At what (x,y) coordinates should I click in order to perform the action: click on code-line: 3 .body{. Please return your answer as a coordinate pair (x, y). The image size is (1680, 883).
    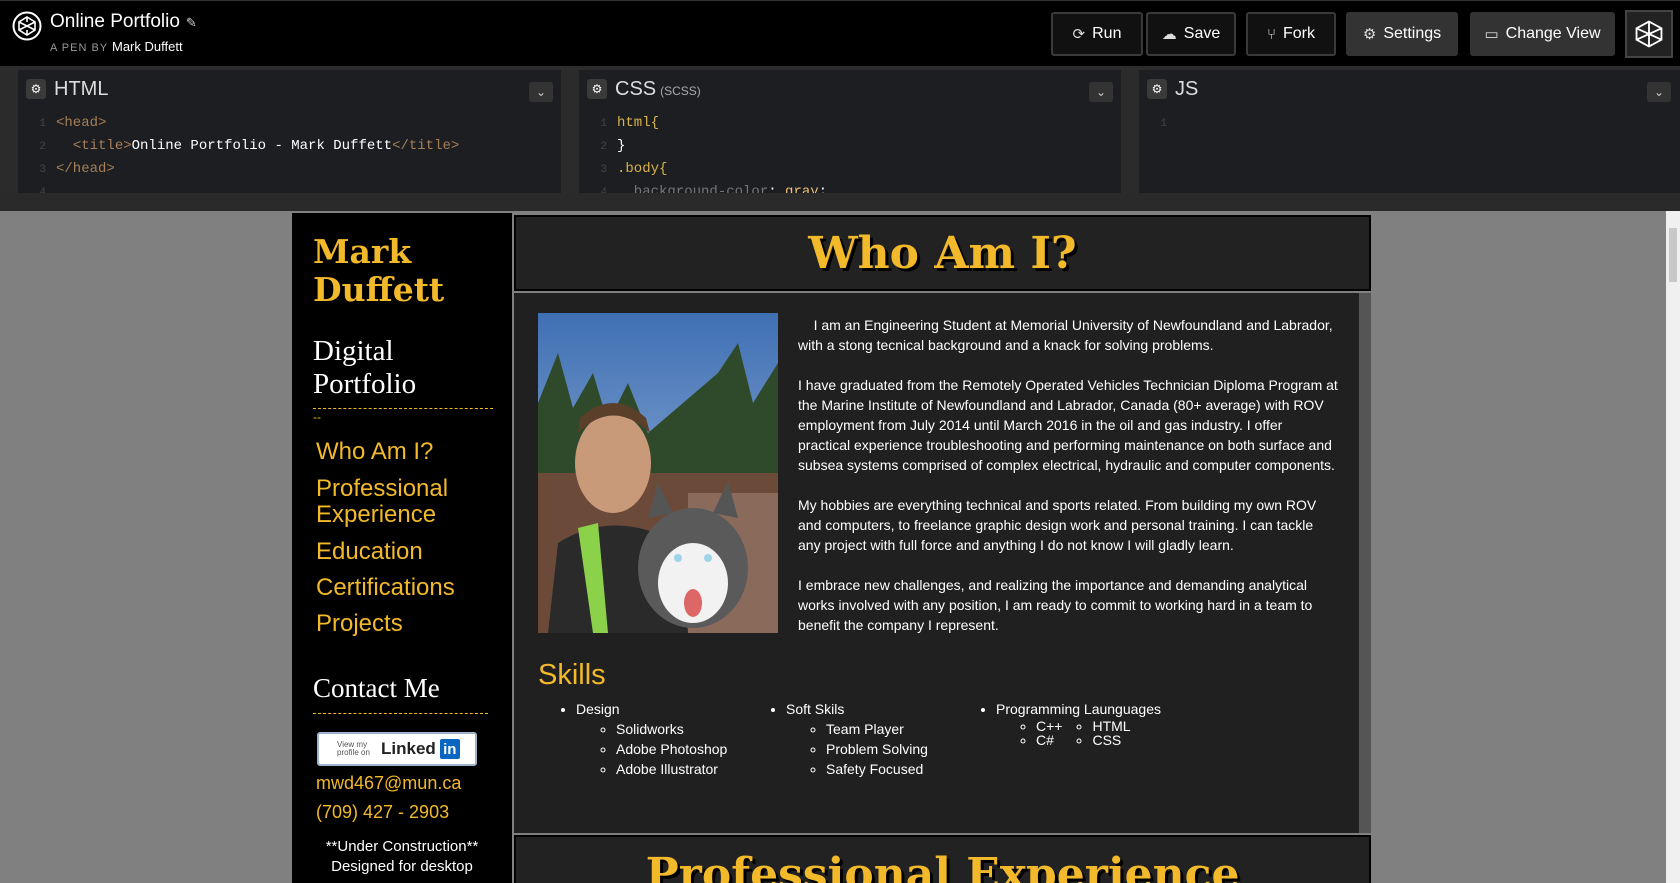
    Looking at the image, I should click on (850, 169).